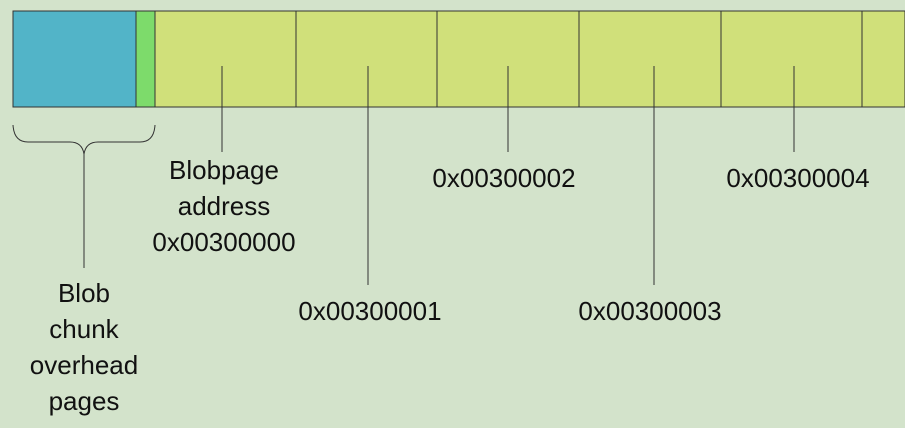 This screenshot has height=428, width=905. Describe the element at coordinates (84, 293) in the screenshot. I see `overhead-label-line-1: Blob` at that location.